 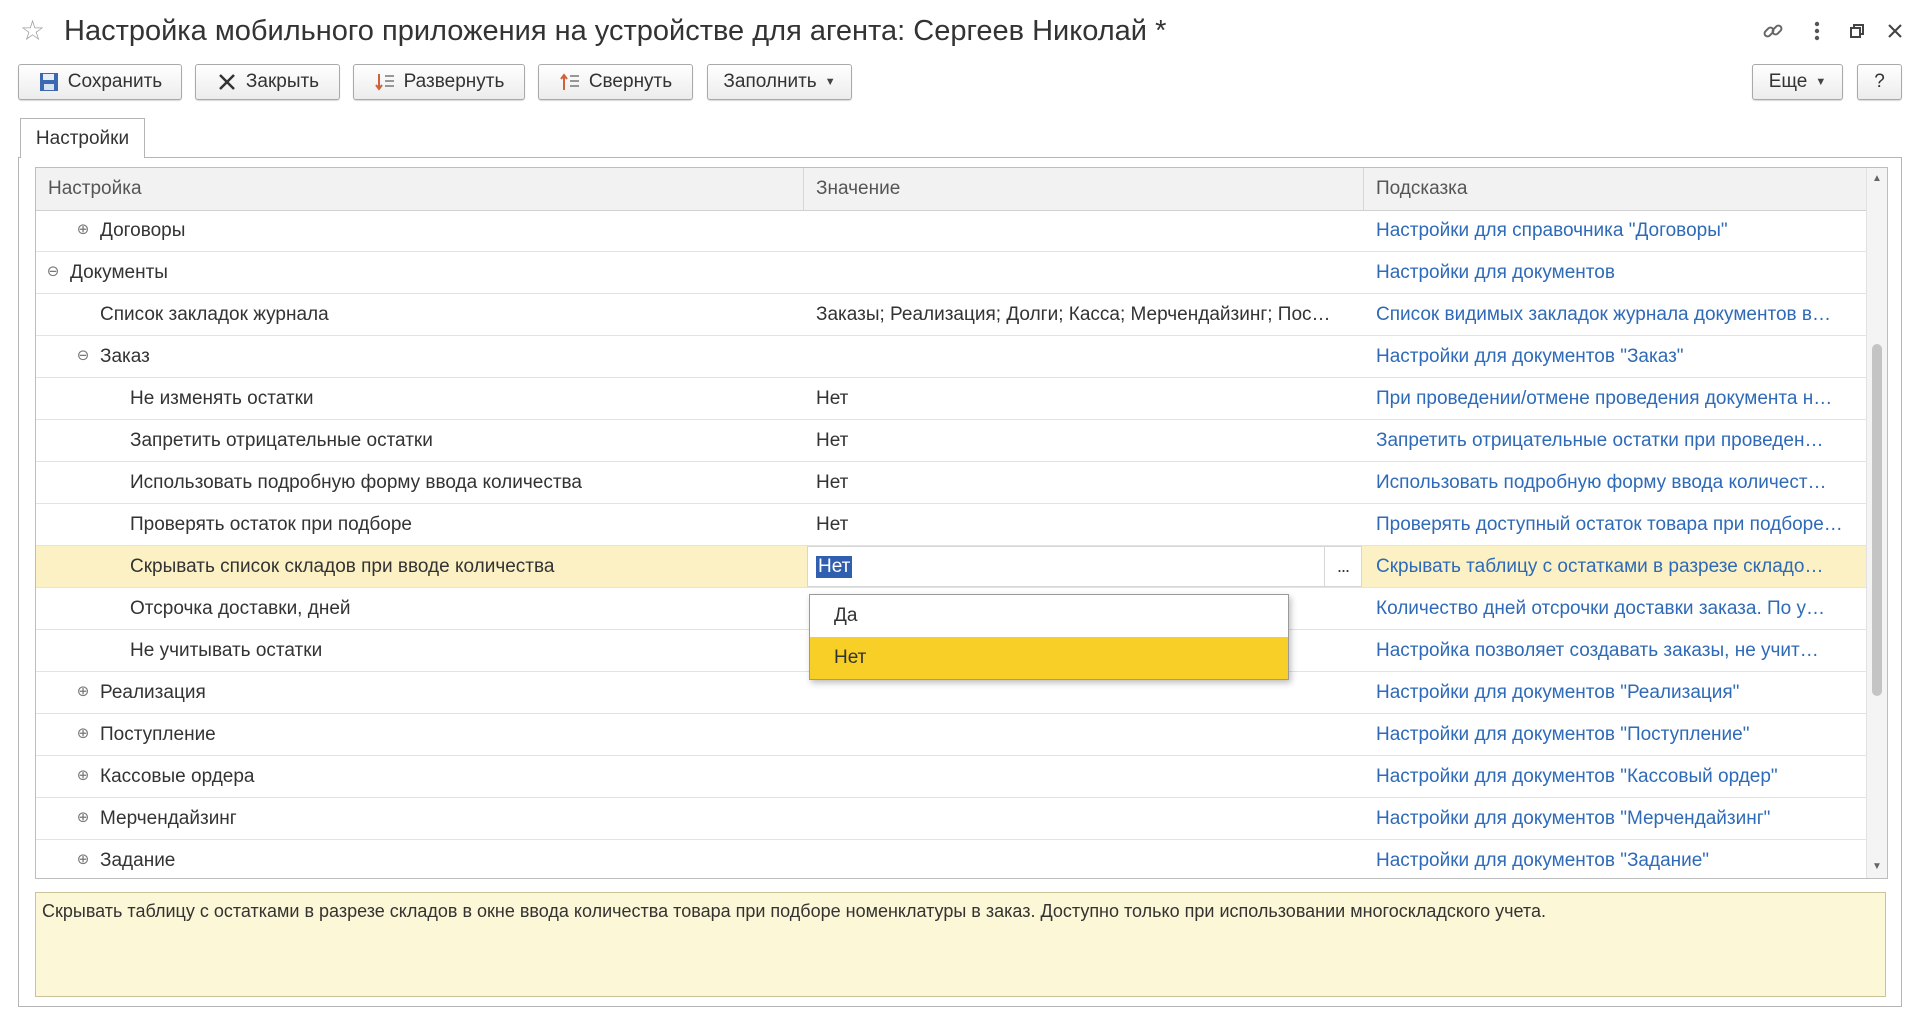 What do you see at coordinates (420, 734) in the screenshot?
I see `setting-cell: ⊕ Поступление` at bounding box center [420, 734].